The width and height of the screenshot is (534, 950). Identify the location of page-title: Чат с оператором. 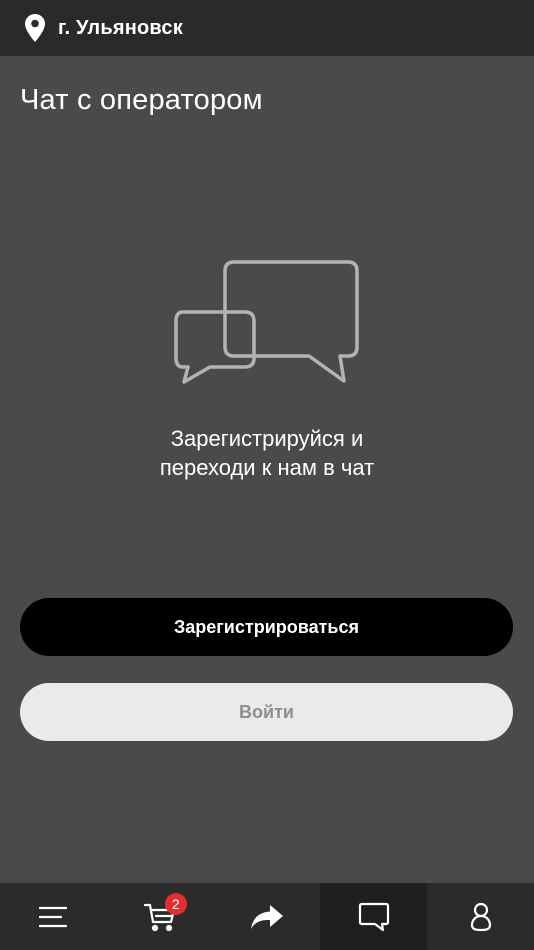
(141, 100).